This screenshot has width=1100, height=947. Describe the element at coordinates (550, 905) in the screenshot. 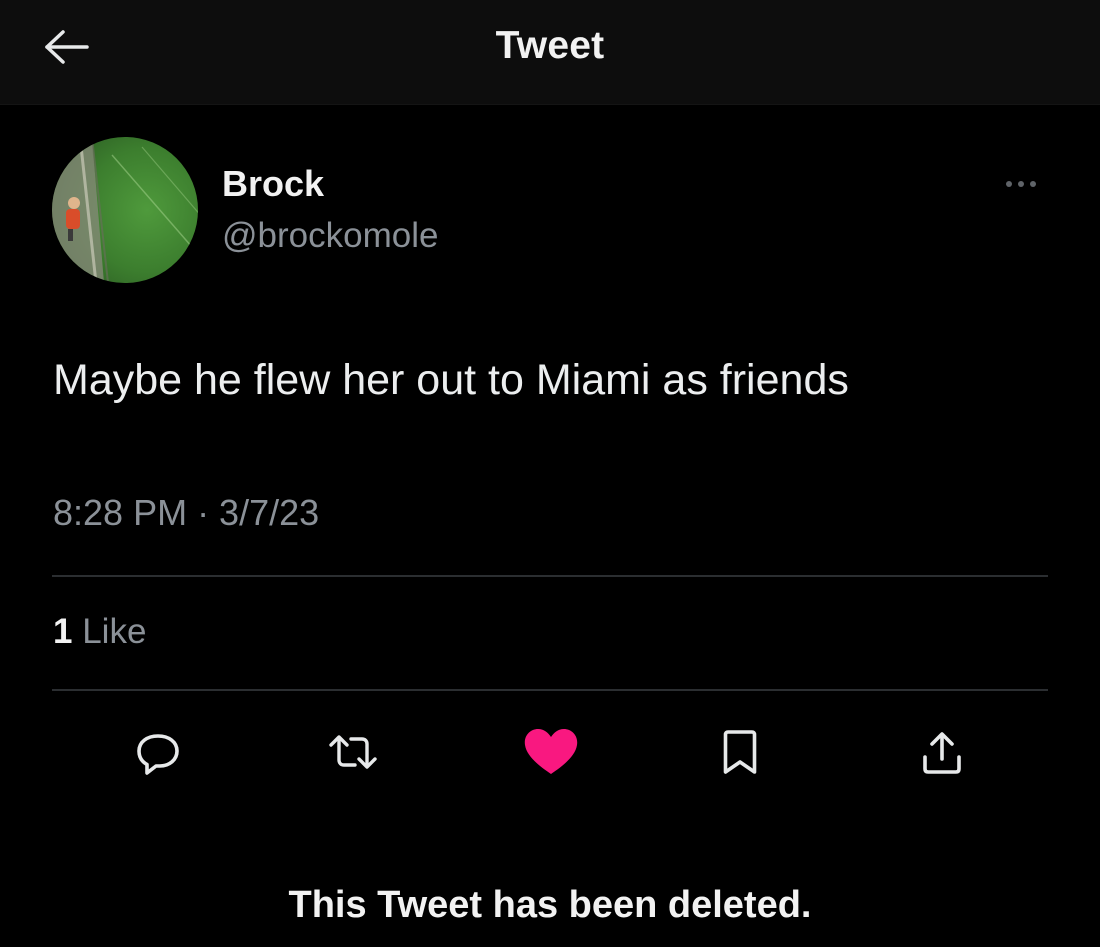

I see `deleted-notice: This Tweet has been deleted.` at that location.